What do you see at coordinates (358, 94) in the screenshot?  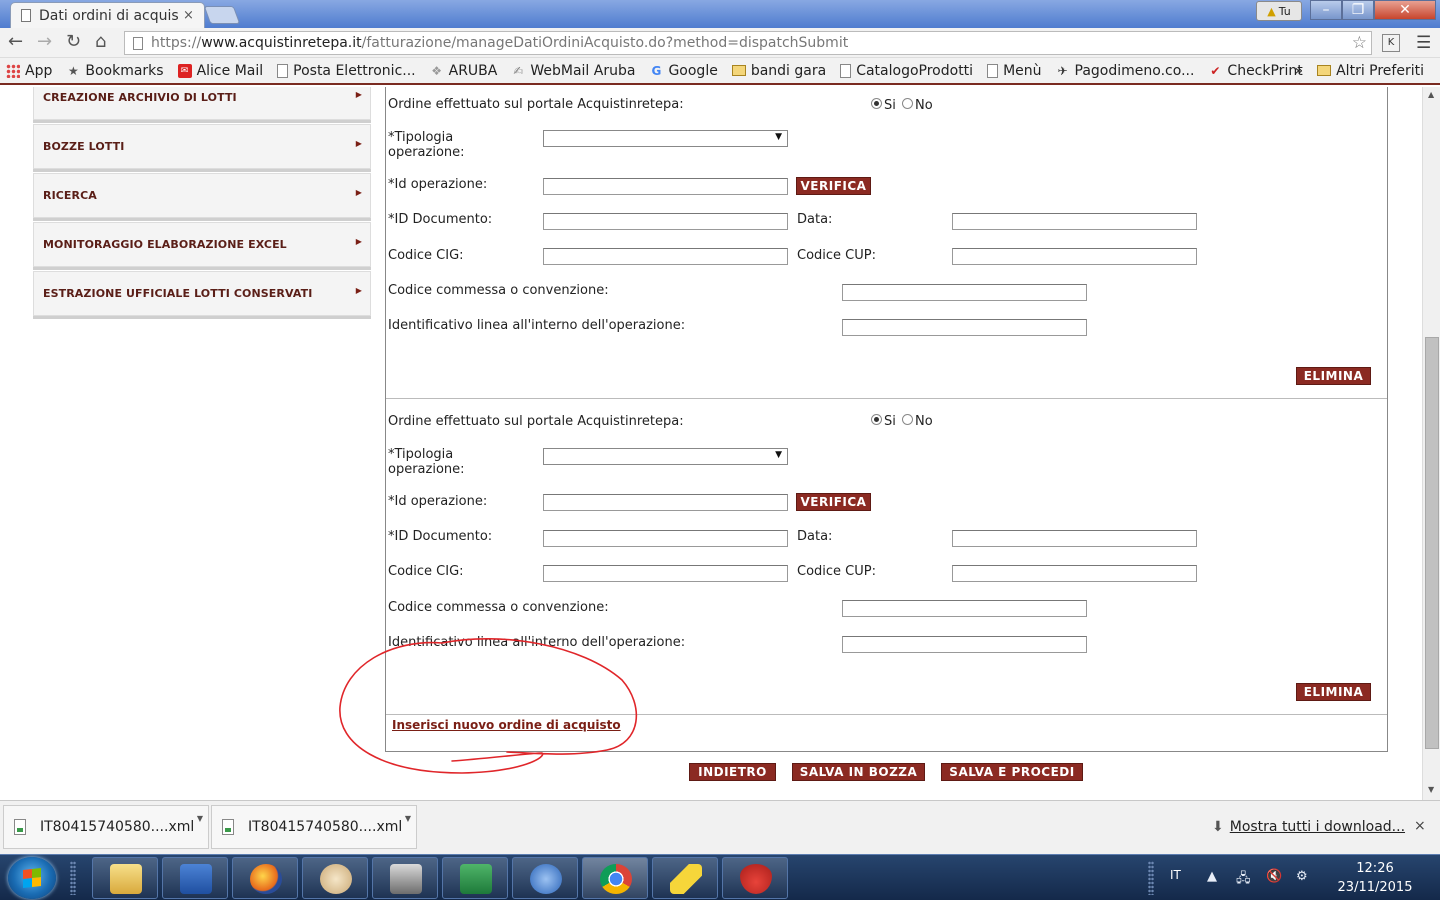 I see `arrow-right-icon: ▶` at bounding box center [358, 94].